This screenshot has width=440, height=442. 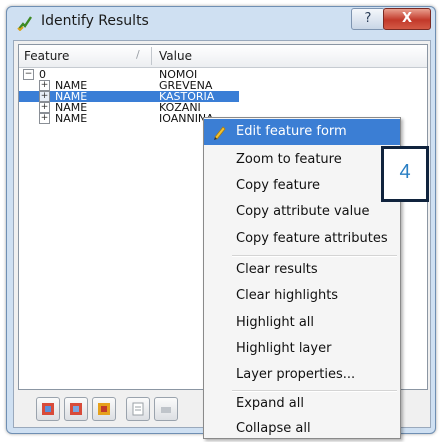 I want to click on menu-item-highlight-layer: Highlight layer, so click(x=302, y=349).